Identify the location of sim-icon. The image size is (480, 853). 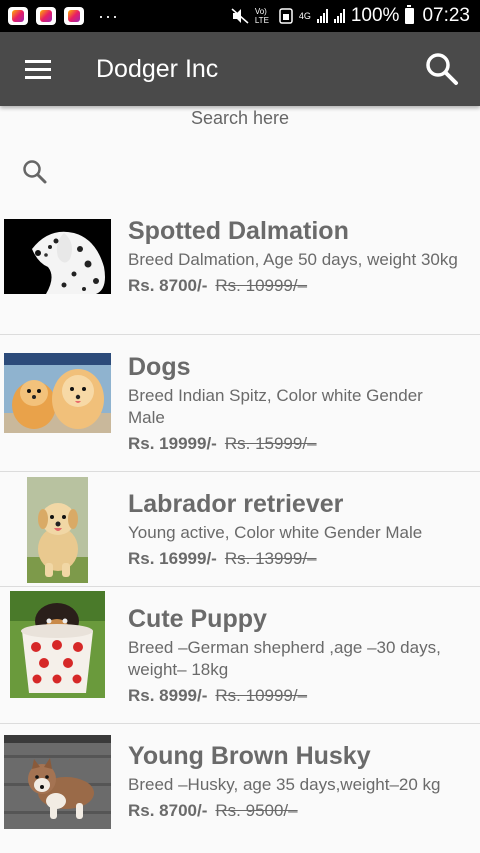
(286, 16).